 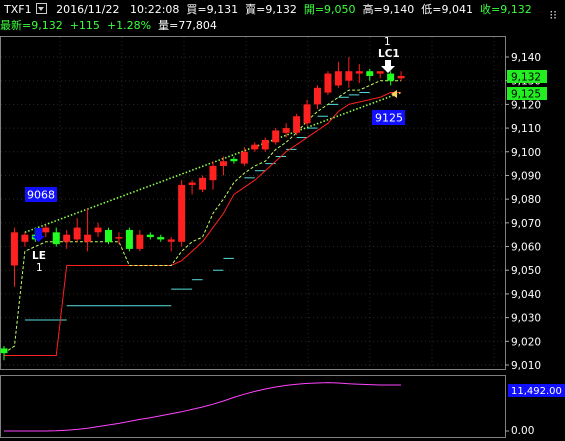 I want to click on stop-price-tag: 9,125, so click(x=527, y=94).